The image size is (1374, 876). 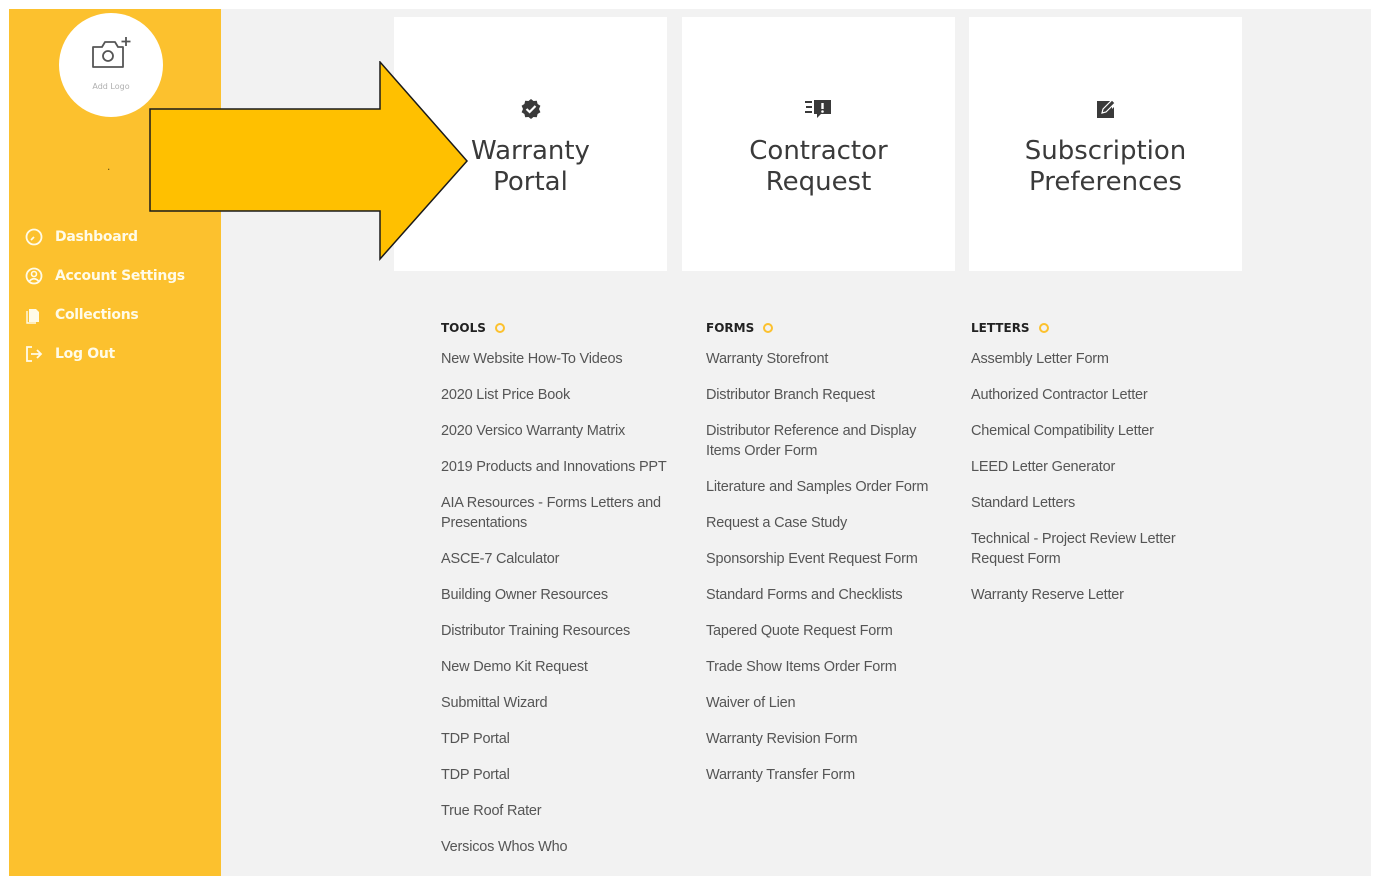 What do you see at coordinates (556, 467) in the screenshot?
I see `tools-link: 2019 Products and Innovations PPT` at bounding box center [556, 467].